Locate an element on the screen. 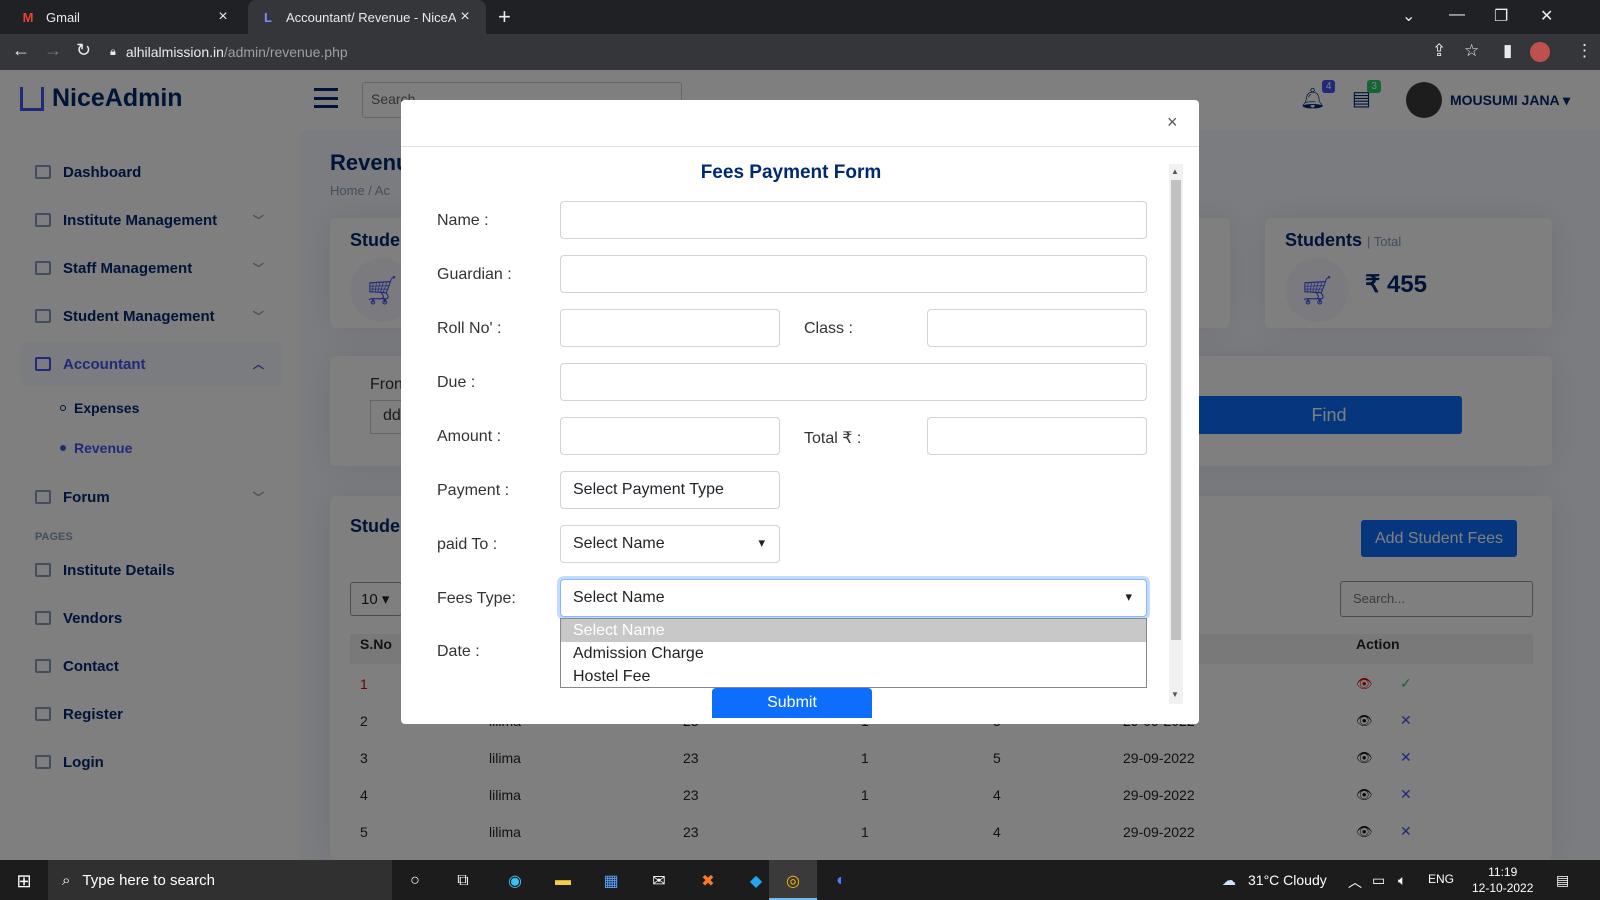  dropdown-option: Hostel Fee is located at coordinates (853, 676).